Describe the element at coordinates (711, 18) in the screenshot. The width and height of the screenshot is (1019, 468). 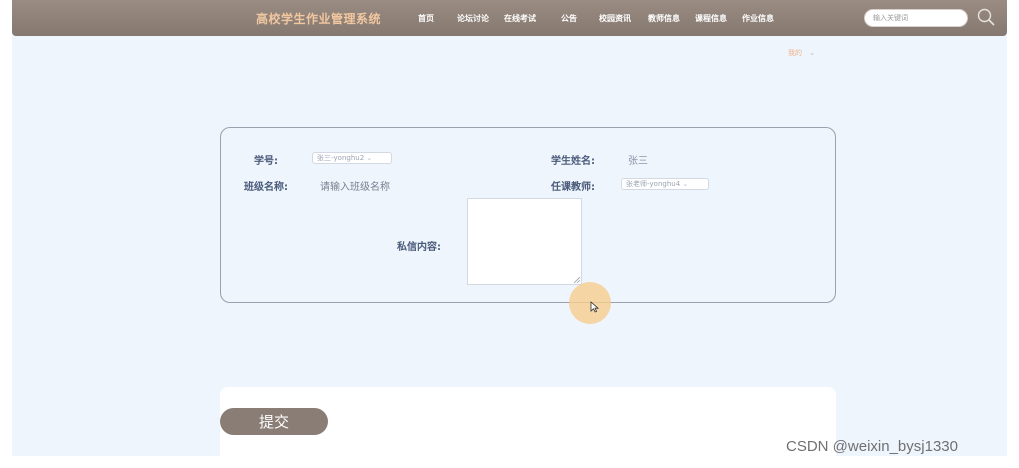
I see `nav-item-courses: 课程信息` at that location.